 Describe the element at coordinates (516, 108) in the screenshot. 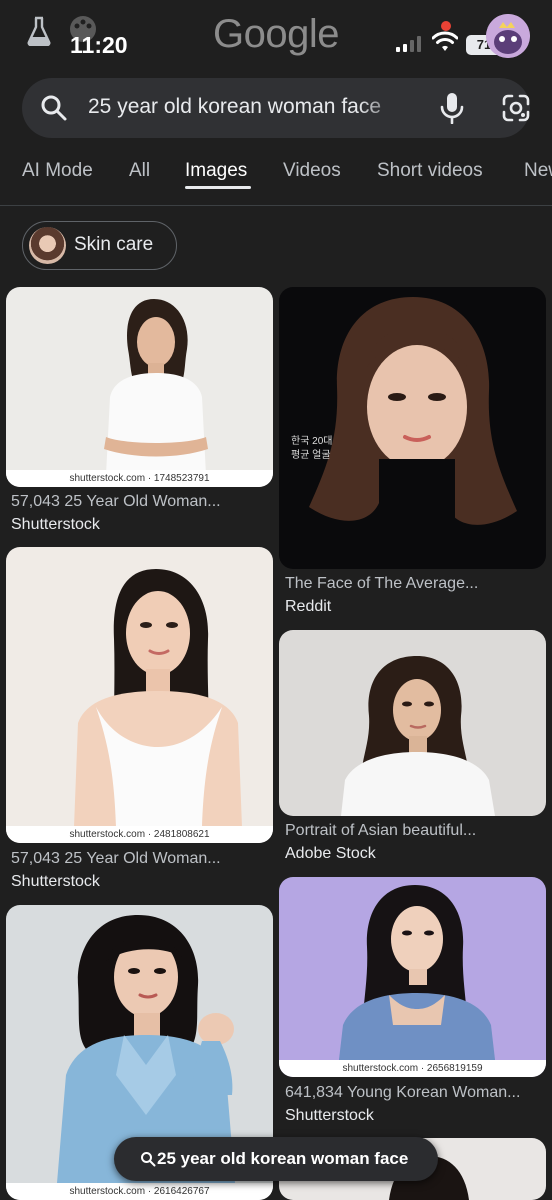

I see `lens-icon` at that location.